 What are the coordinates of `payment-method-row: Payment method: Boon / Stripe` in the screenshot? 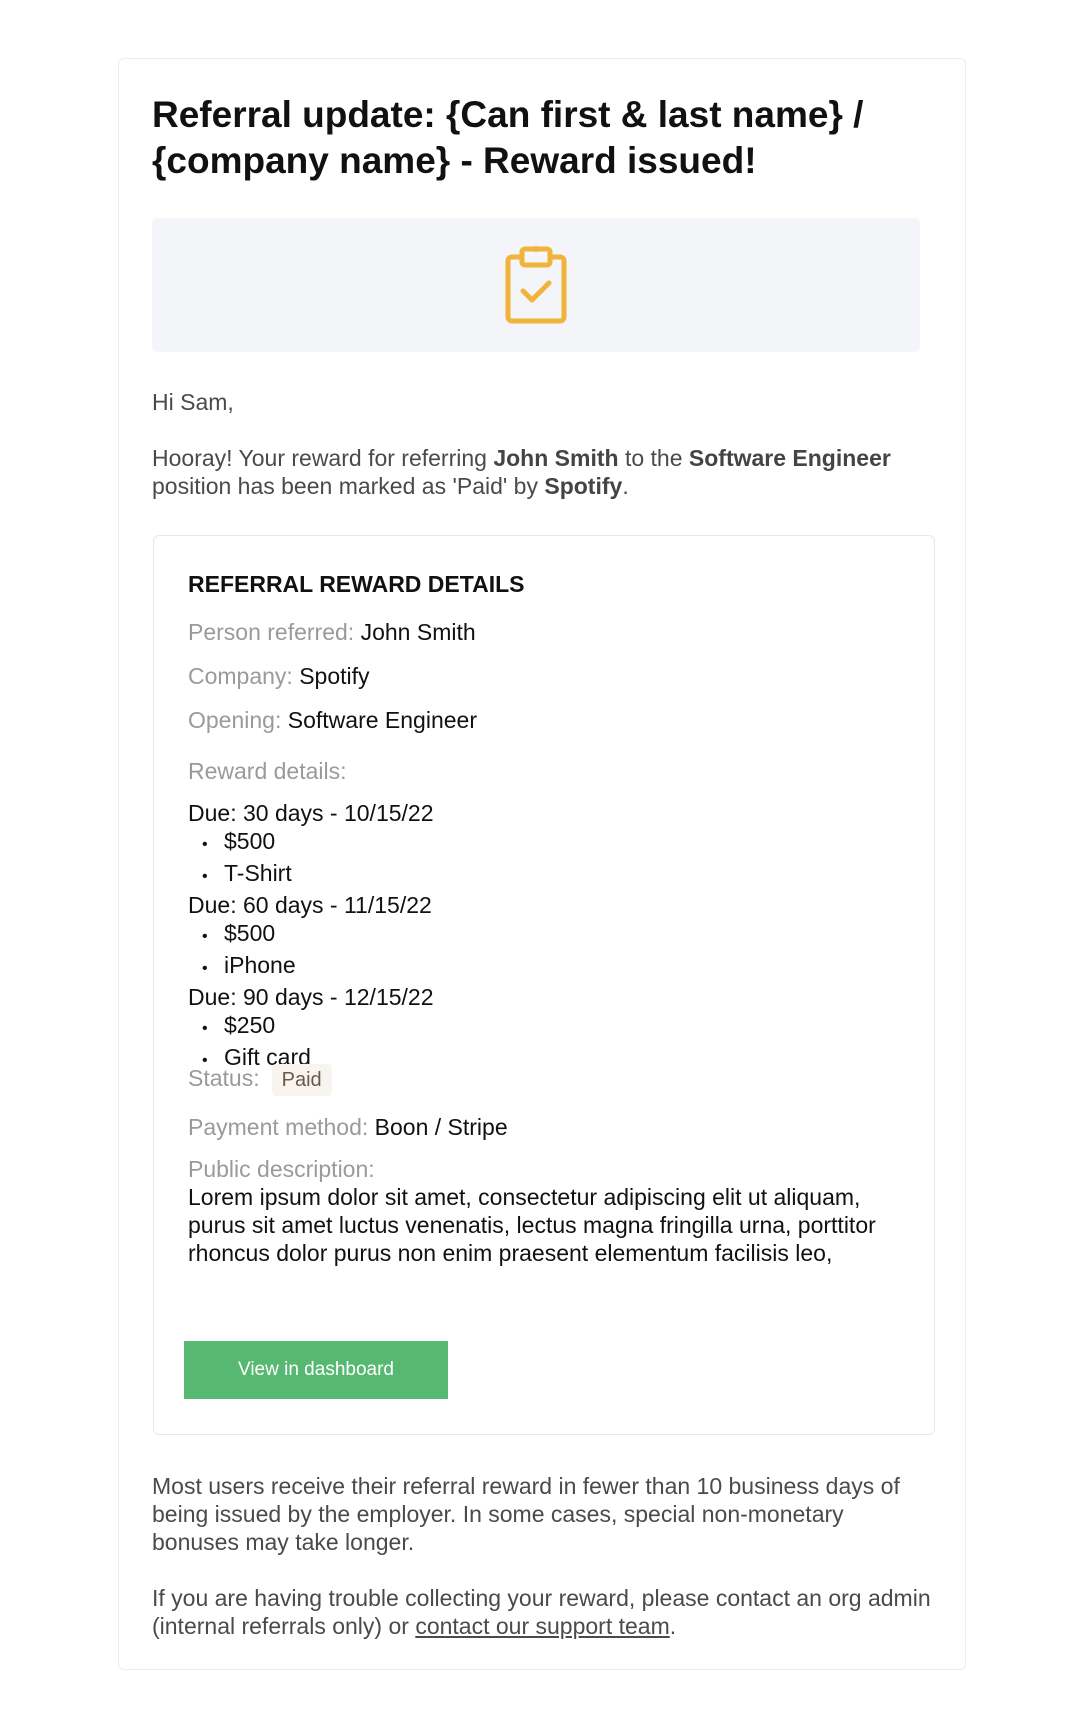 It's located at (348, 1127).